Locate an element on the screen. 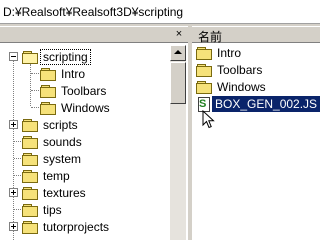 The height and width of the screenshot is (240, 320). scroll-thumb is located at coordinates (178, 83).